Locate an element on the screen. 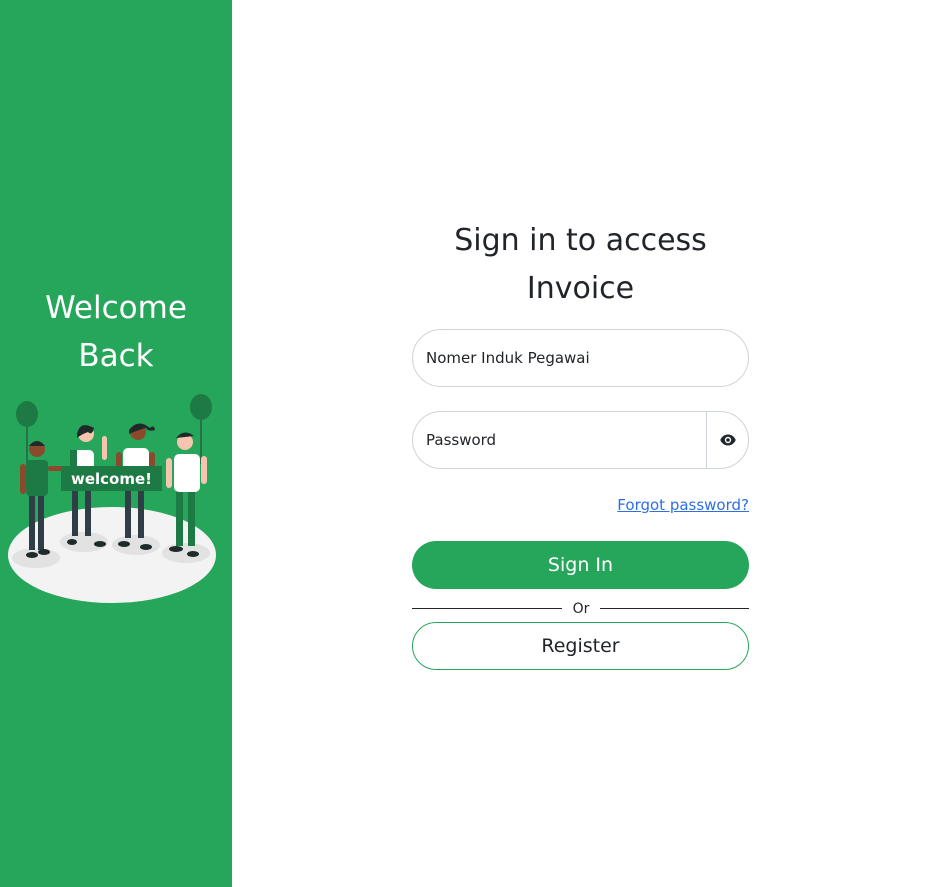 The height and width of the screenshot is (887, 929). or-divider: Or is located at coordinates (580, 609).